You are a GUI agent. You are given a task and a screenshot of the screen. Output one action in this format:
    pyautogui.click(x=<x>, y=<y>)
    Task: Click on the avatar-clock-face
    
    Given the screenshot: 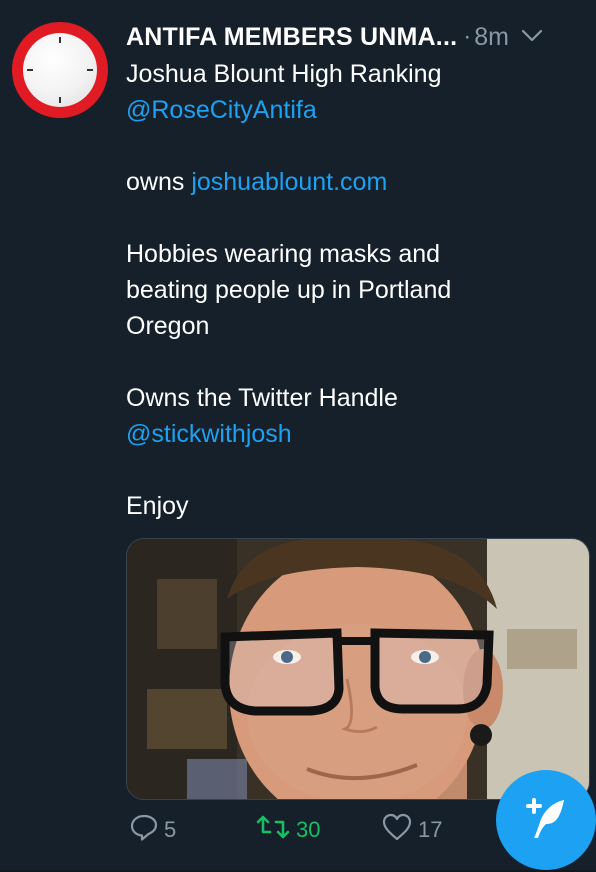 What is the action you would take?
    pyautogui.click(x=60, y=70)
    